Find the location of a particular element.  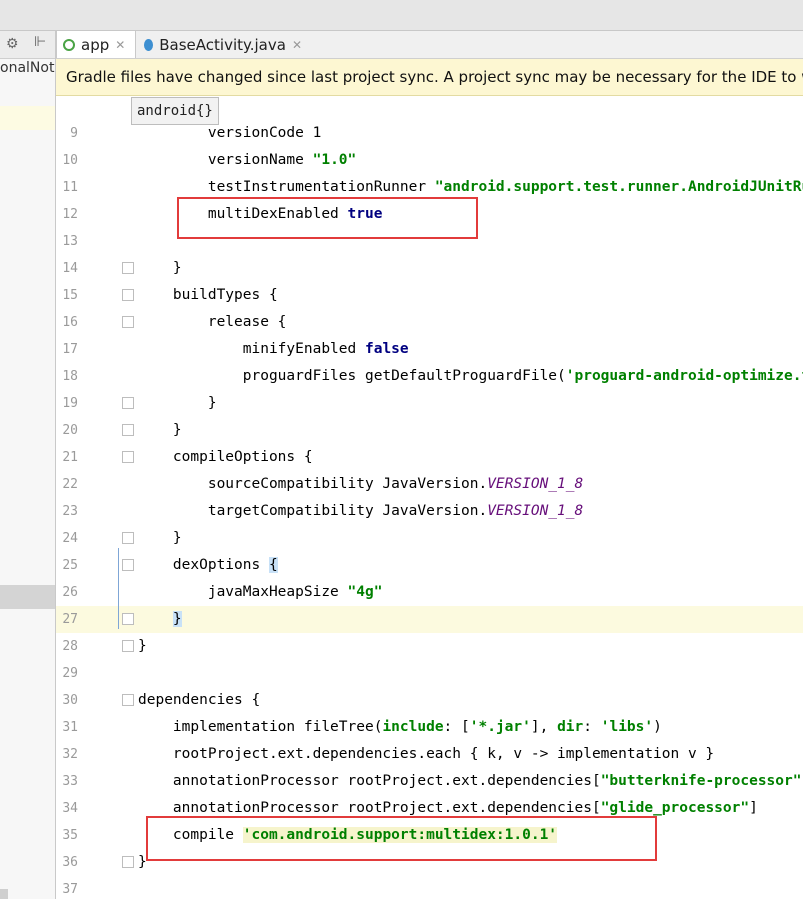

tree-row-highlight is located at coordinates (27, 118).